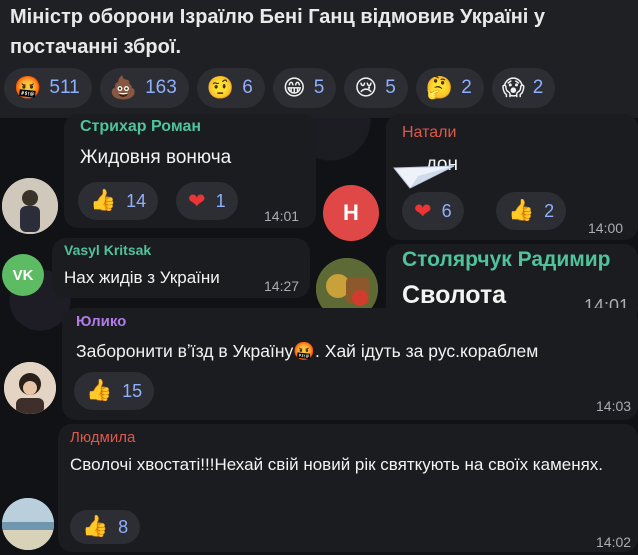 This screenshot has height=555, width=638. What do you see at coordinates (439, 87) in the screenshot?
I see `thinking-face-icon: 🤔` at bounding box center [439, 87].